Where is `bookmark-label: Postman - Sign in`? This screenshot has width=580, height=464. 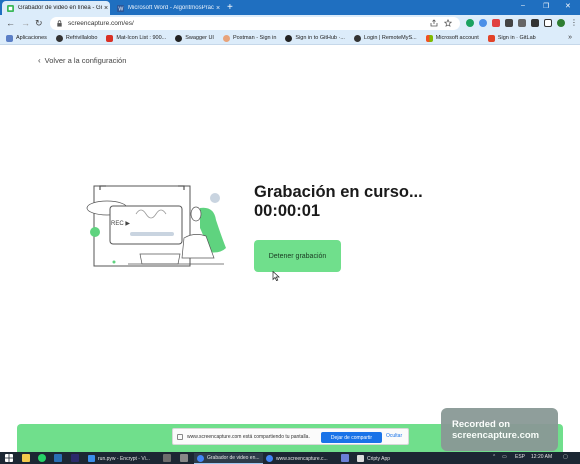 bookmark-label: Postman - Sign in is located at coordinates (254, 38).